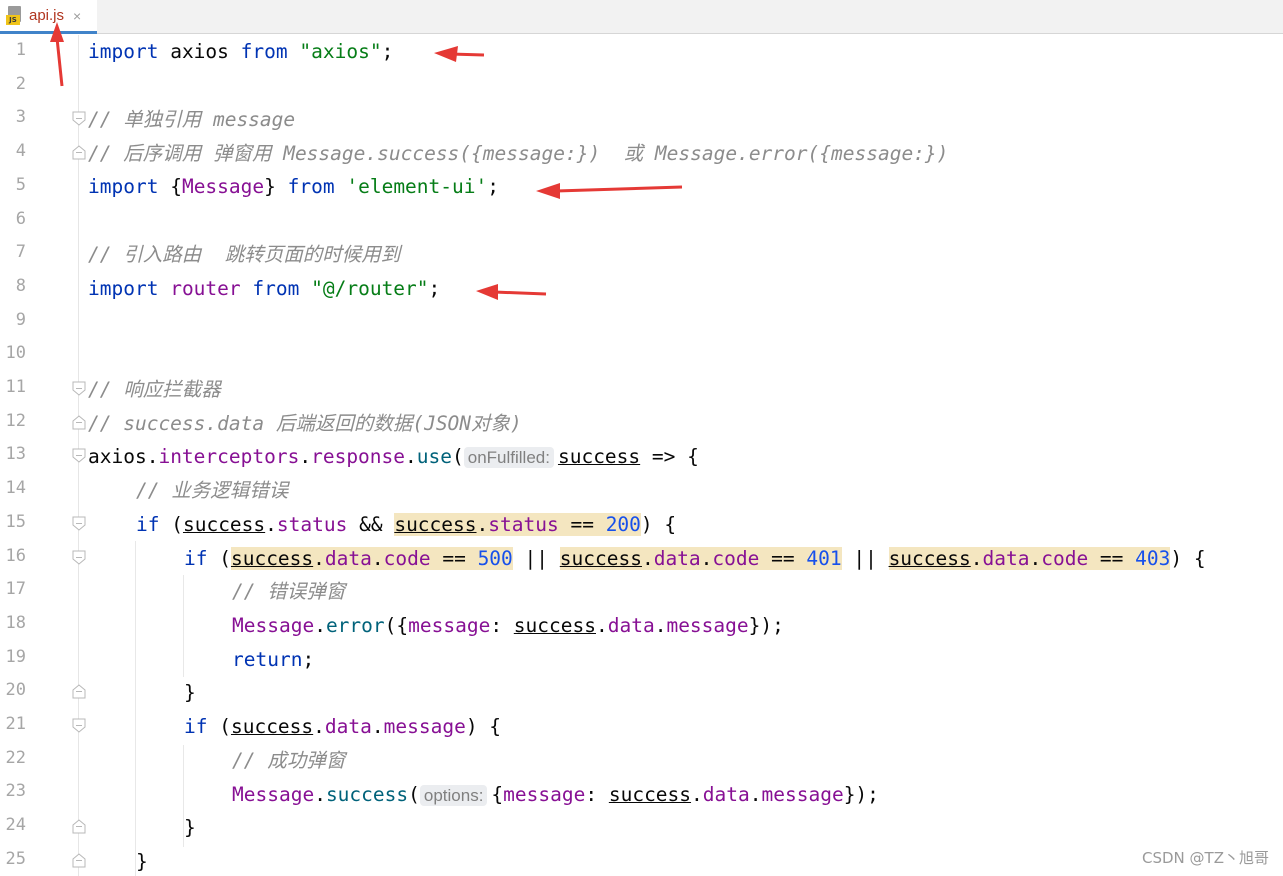 The width and height of the screenshot is (1283, 876). I want to click on tab-label: api.js, so click(47, 15).